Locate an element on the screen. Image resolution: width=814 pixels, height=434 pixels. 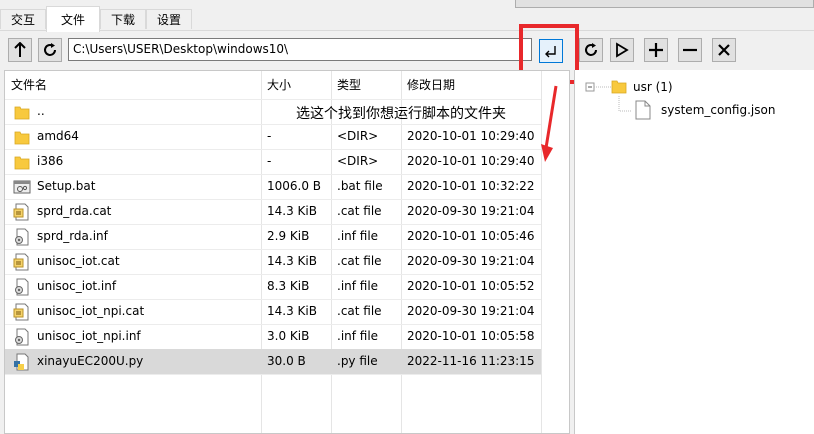
tab-download: 下载 is located at coordinates (123, 19).